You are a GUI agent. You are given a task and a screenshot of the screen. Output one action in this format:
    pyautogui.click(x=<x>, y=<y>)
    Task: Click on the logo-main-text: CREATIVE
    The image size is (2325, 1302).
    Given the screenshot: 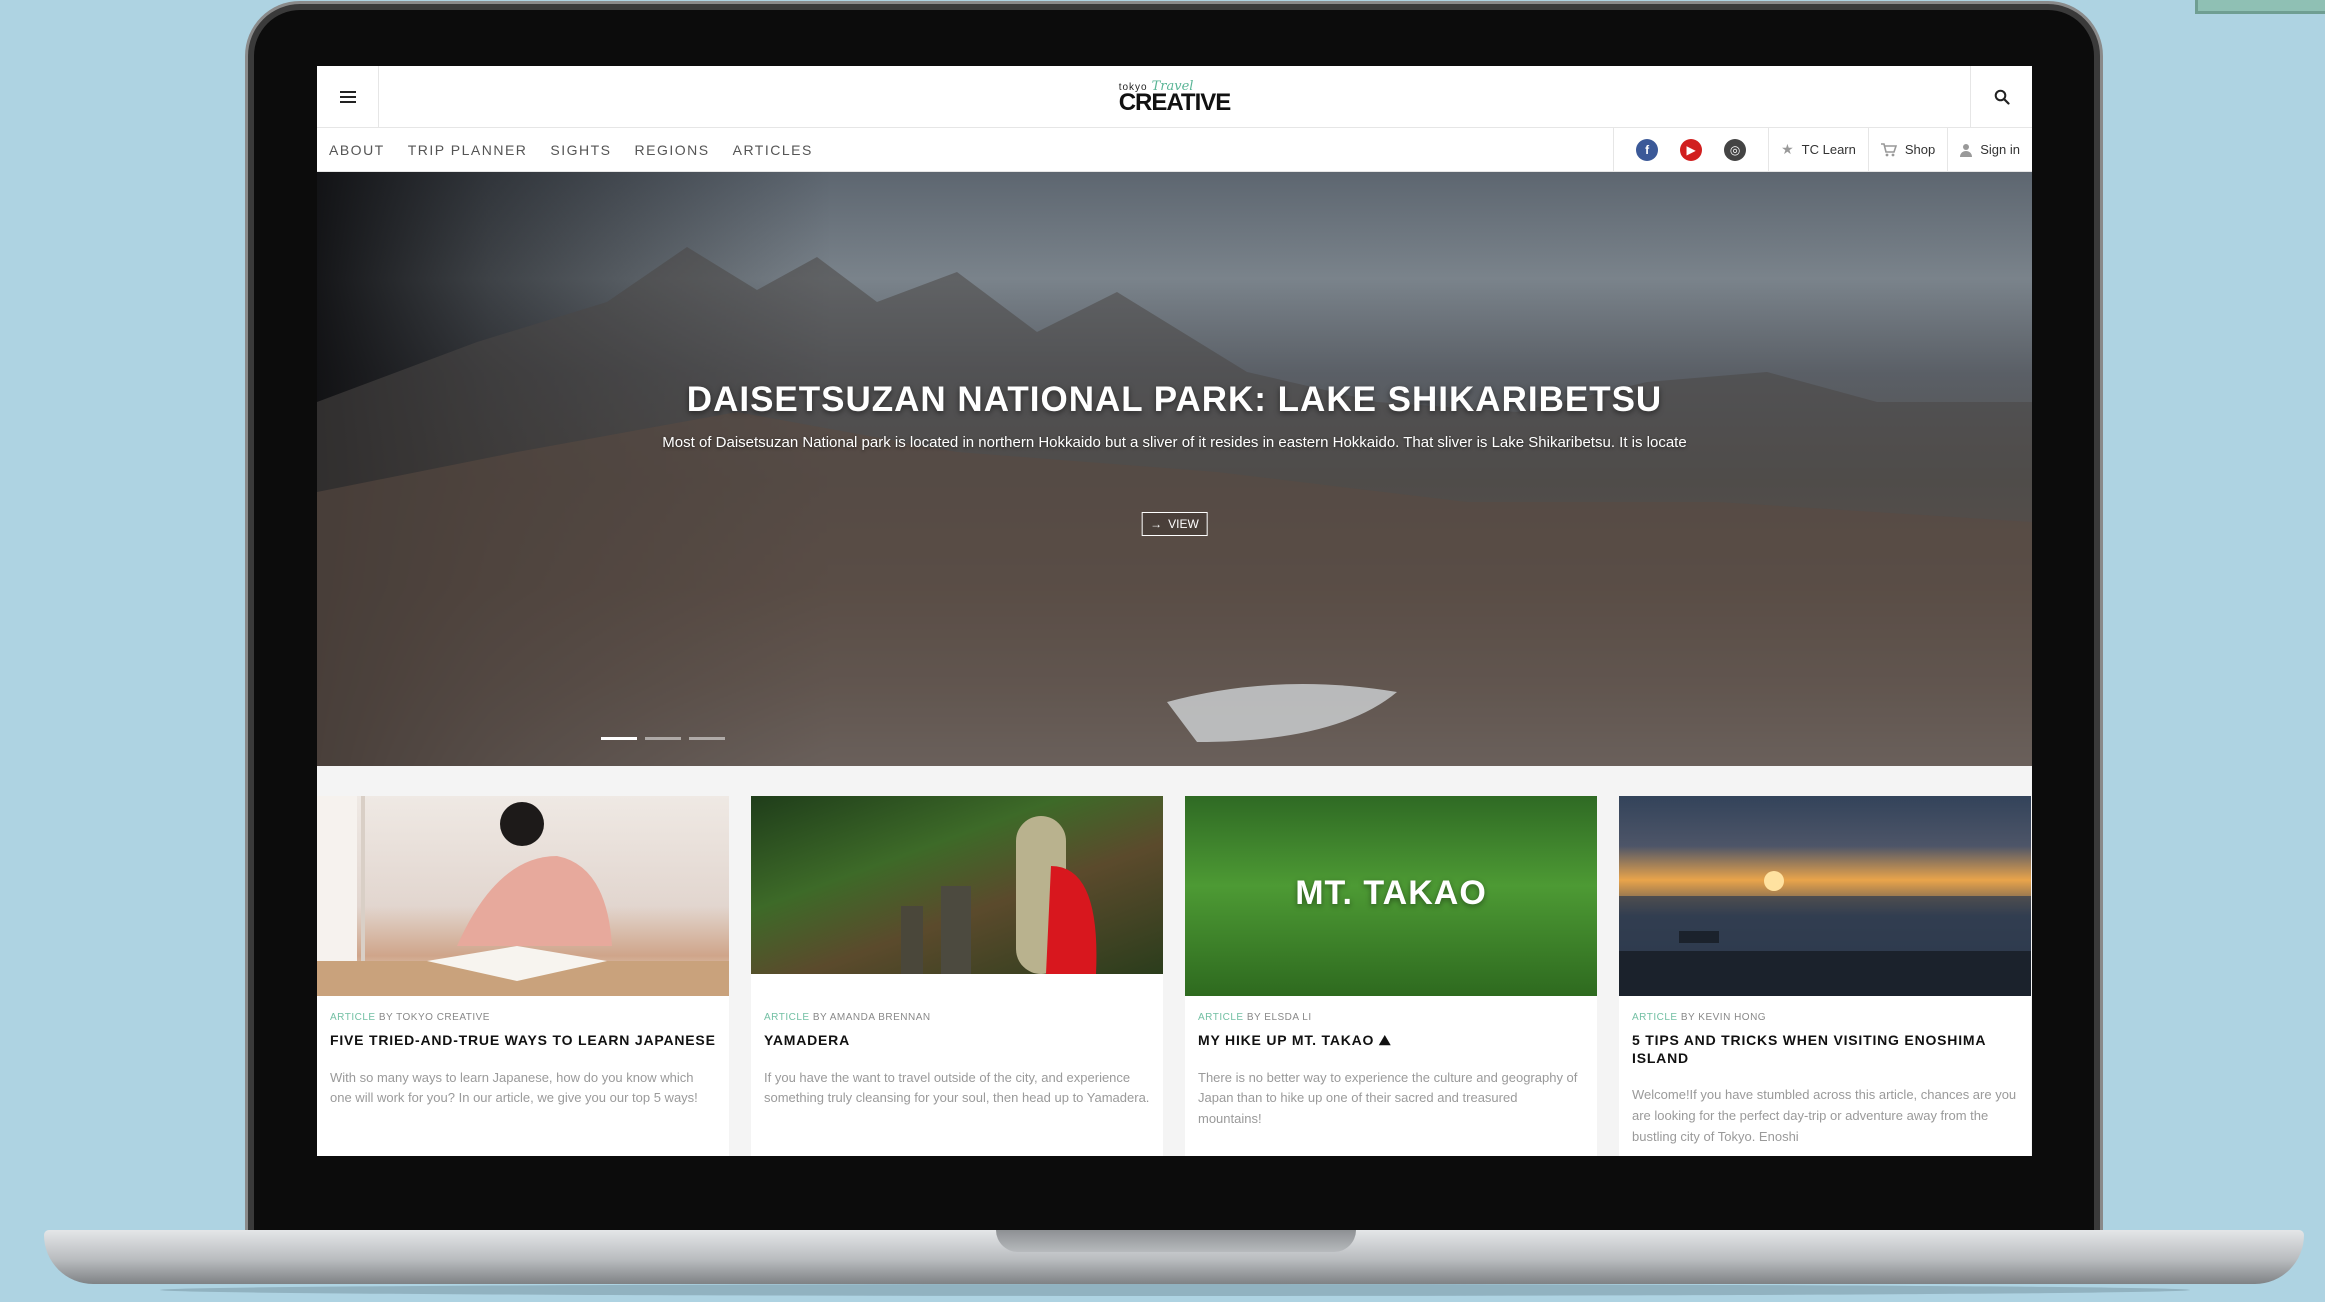 What is the action you would take?
    pyautogui.click(x=1175, y=102)
    